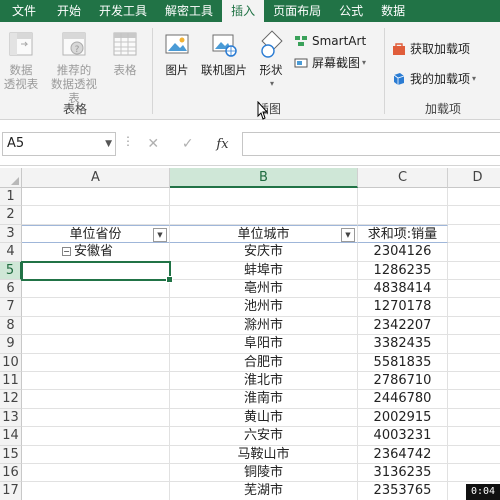  I want to click on row-header-7: 7, so click(11, 307).